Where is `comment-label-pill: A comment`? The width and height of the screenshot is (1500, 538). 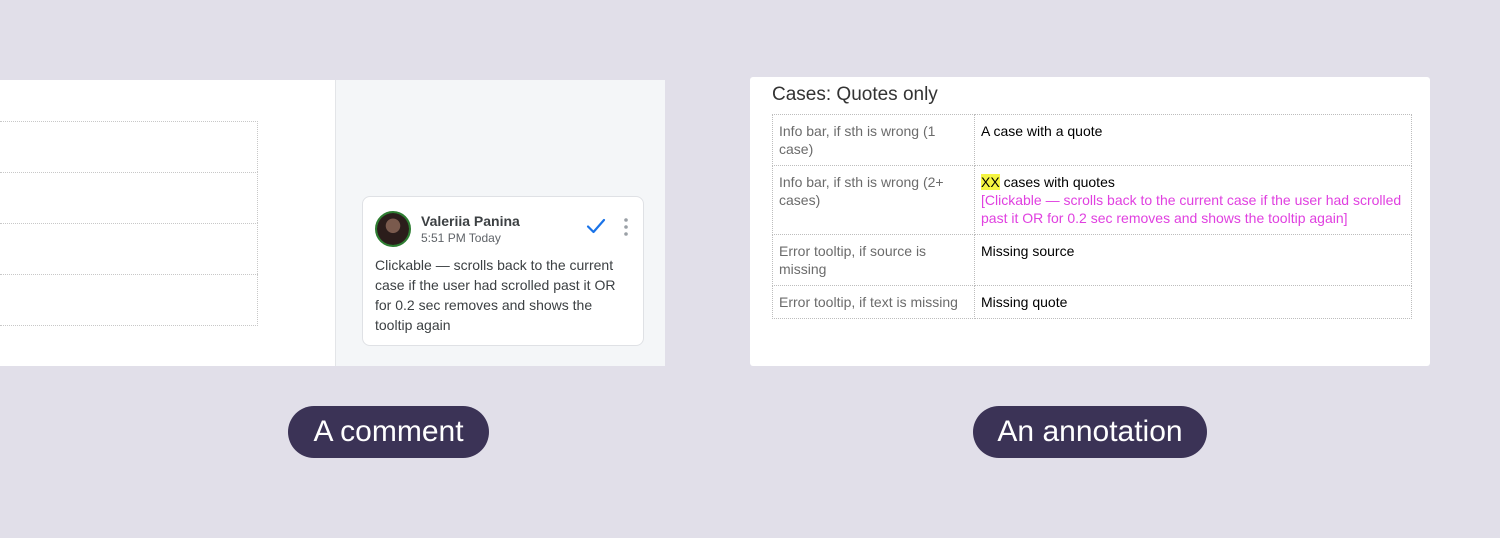
comment-label-pill: A comment is located at coordinates (388, 432).